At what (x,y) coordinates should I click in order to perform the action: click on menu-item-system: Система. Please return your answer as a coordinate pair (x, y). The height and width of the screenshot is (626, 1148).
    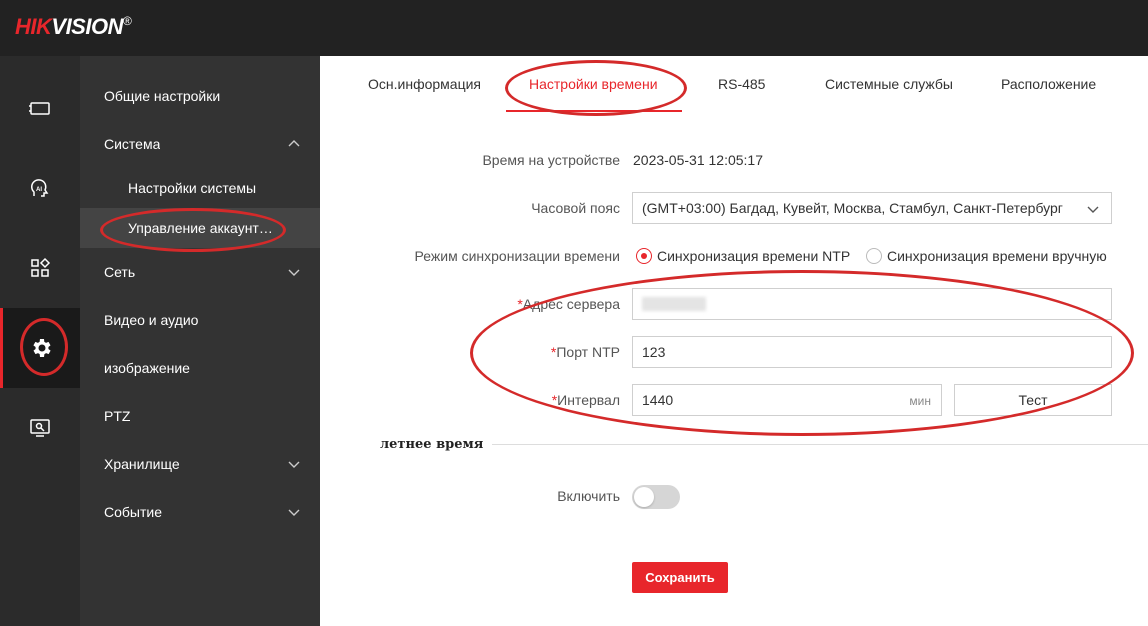
    Looking at the image, I should click on (200, 144).